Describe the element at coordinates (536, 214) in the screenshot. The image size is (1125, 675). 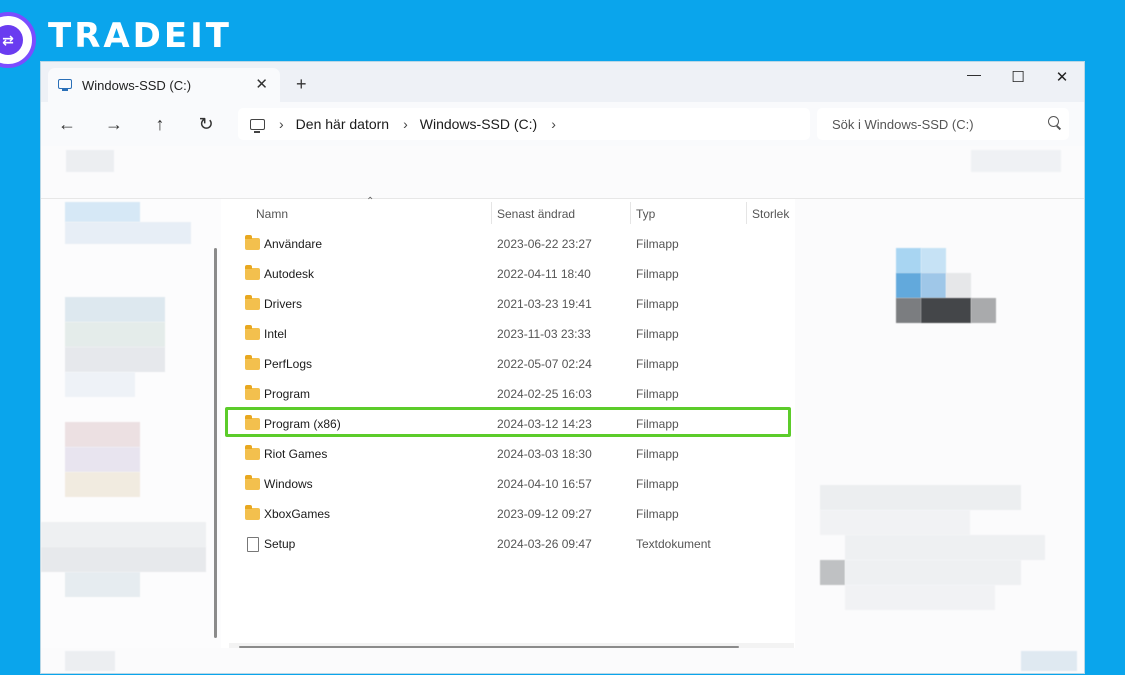
I see `column-modified-header: Senast ändrad` at that location.